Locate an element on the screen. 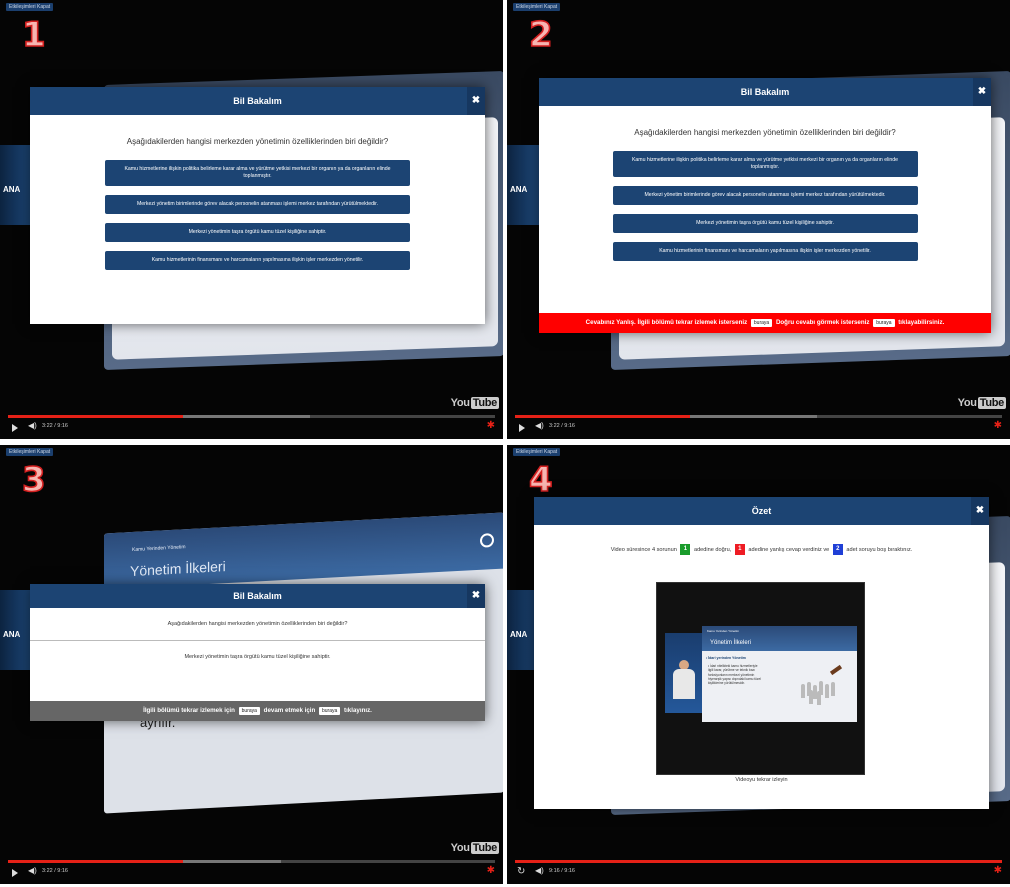 This screenshot has width=1010, height=887. slide-title: Yönetim İlkeleri is located at coordinates (178, 569).